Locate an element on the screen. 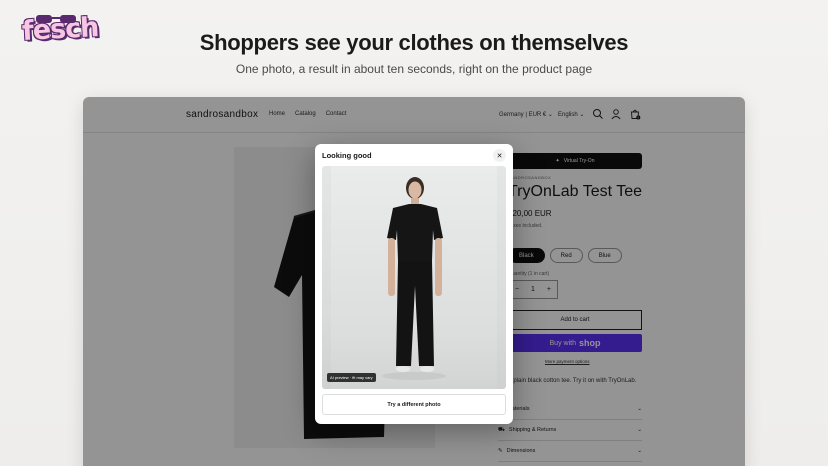 This screenshot has height=466, width=828. preview-photo is located at coordinates (414, 277).